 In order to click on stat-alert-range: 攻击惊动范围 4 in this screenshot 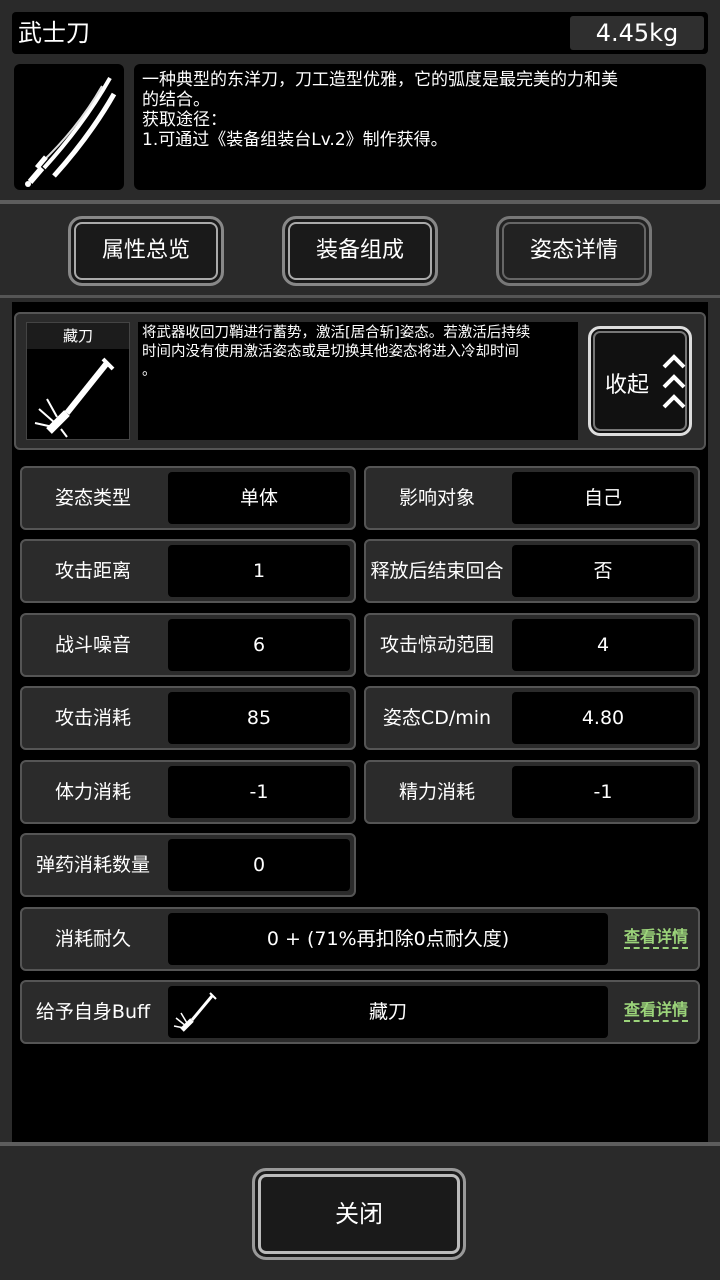, I will do `click(532, 645)`.